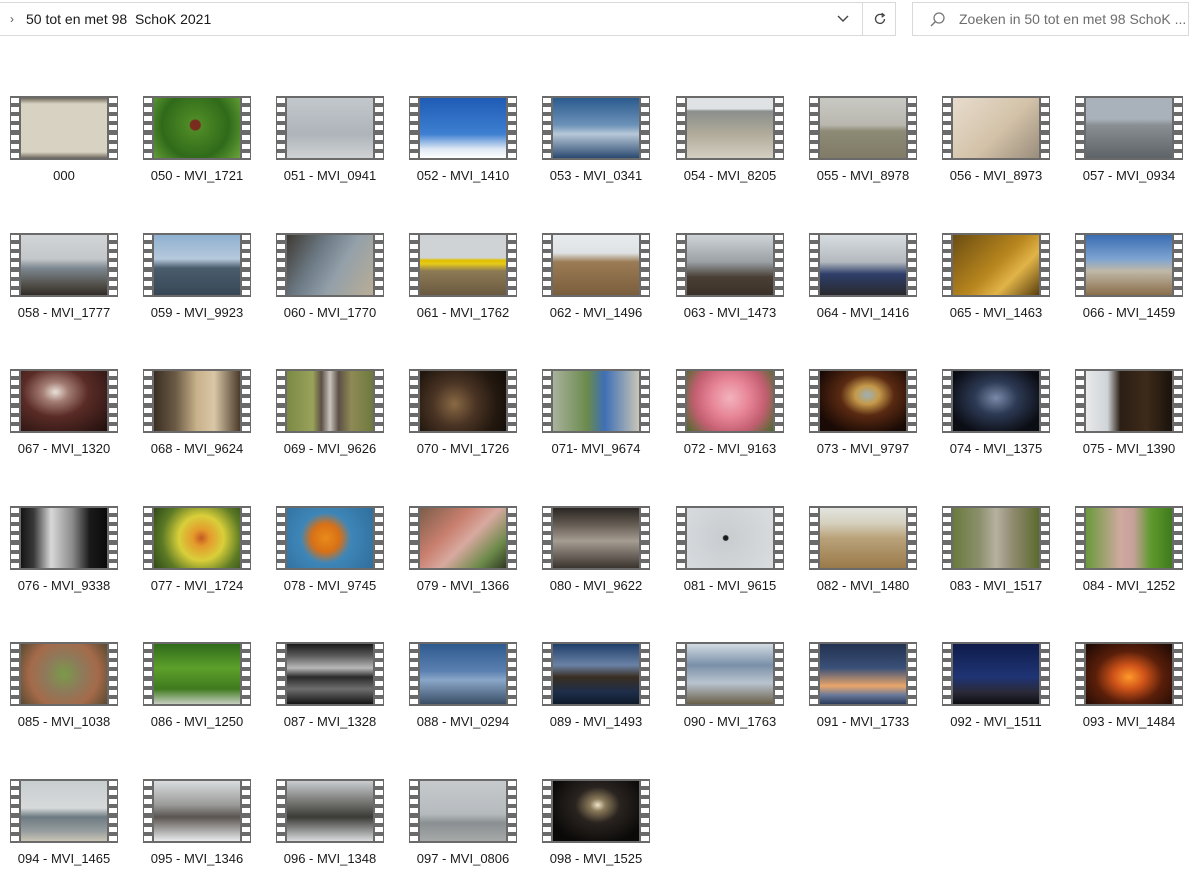 The width and height of the screenshot is (1200, 892). I want to click on file-item: 098 - MVI_1525, so click(594, 829).